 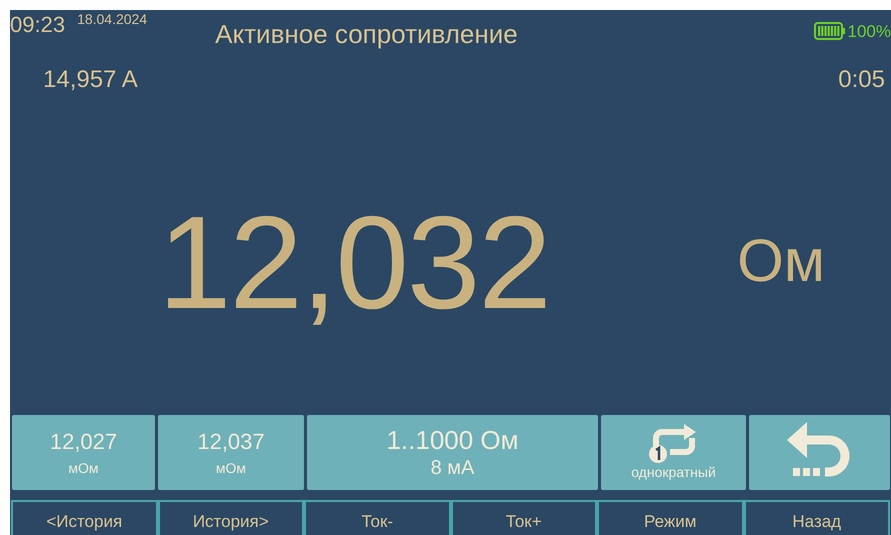 I want to click on clock-time: 09:23, so click(x=38, y=25).